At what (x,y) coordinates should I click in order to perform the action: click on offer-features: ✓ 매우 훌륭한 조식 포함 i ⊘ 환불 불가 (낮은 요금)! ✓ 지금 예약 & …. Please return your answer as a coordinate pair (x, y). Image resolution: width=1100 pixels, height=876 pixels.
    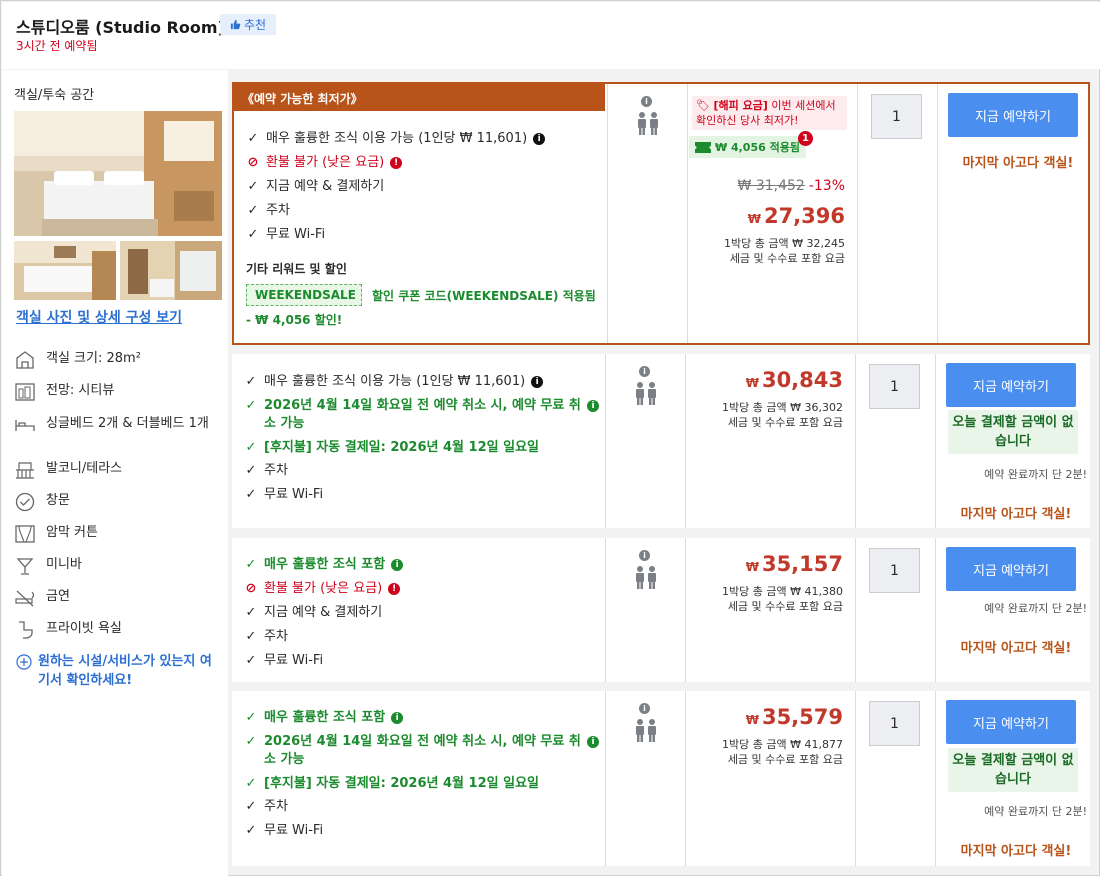
    Looking at the image, I should click on (418, 610).